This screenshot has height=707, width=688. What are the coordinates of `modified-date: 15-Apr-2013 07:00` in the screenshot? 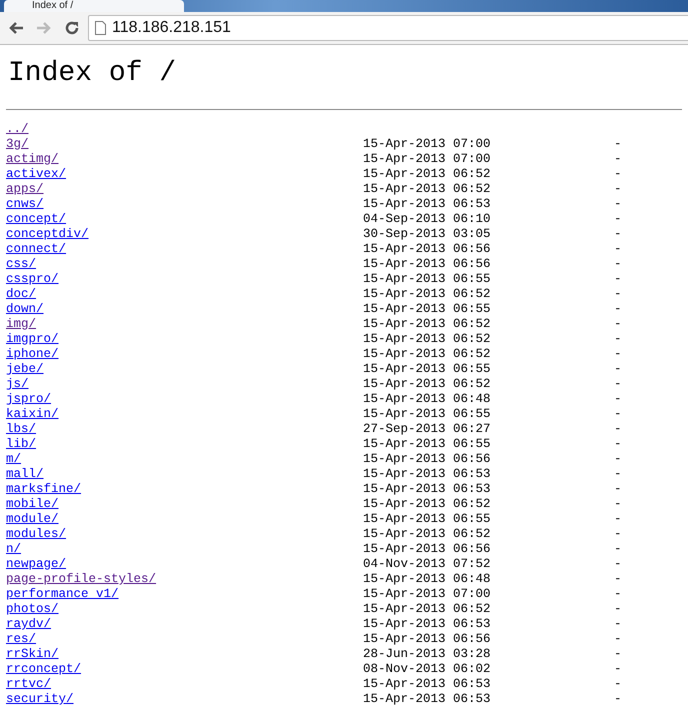 It's located at (427, 159).